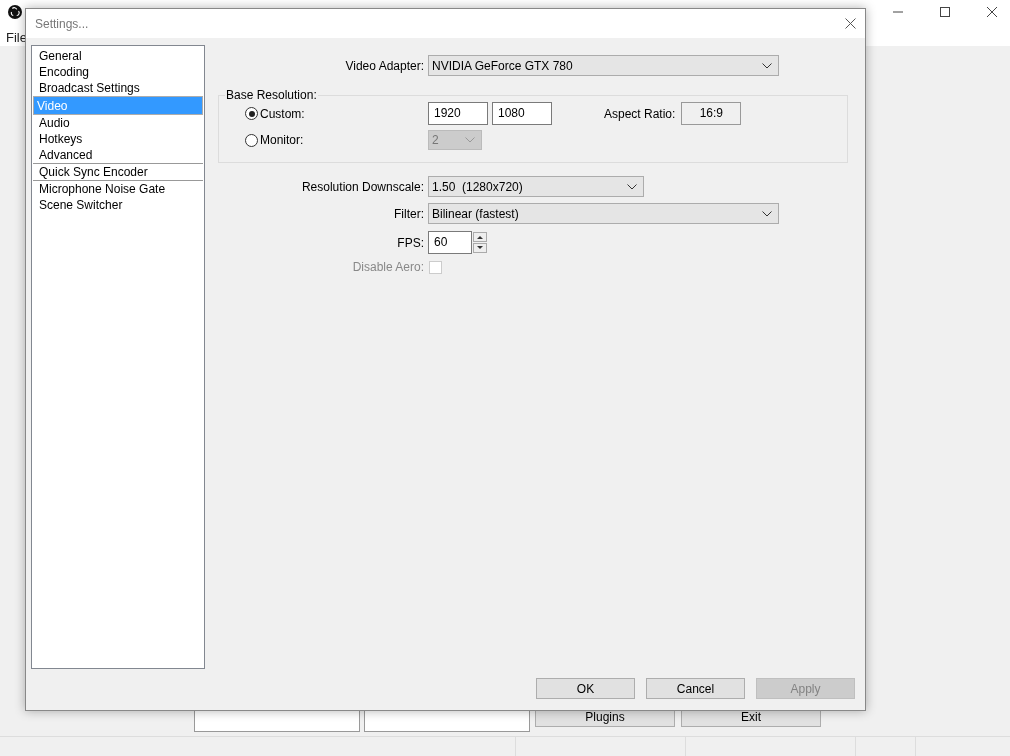 Image resolution: width=1010 pixels, height=756 pixels. Describe the element at coordinates (362, 186) in the screenshot. I see `field-label: Resolution Downscale:` at that location.